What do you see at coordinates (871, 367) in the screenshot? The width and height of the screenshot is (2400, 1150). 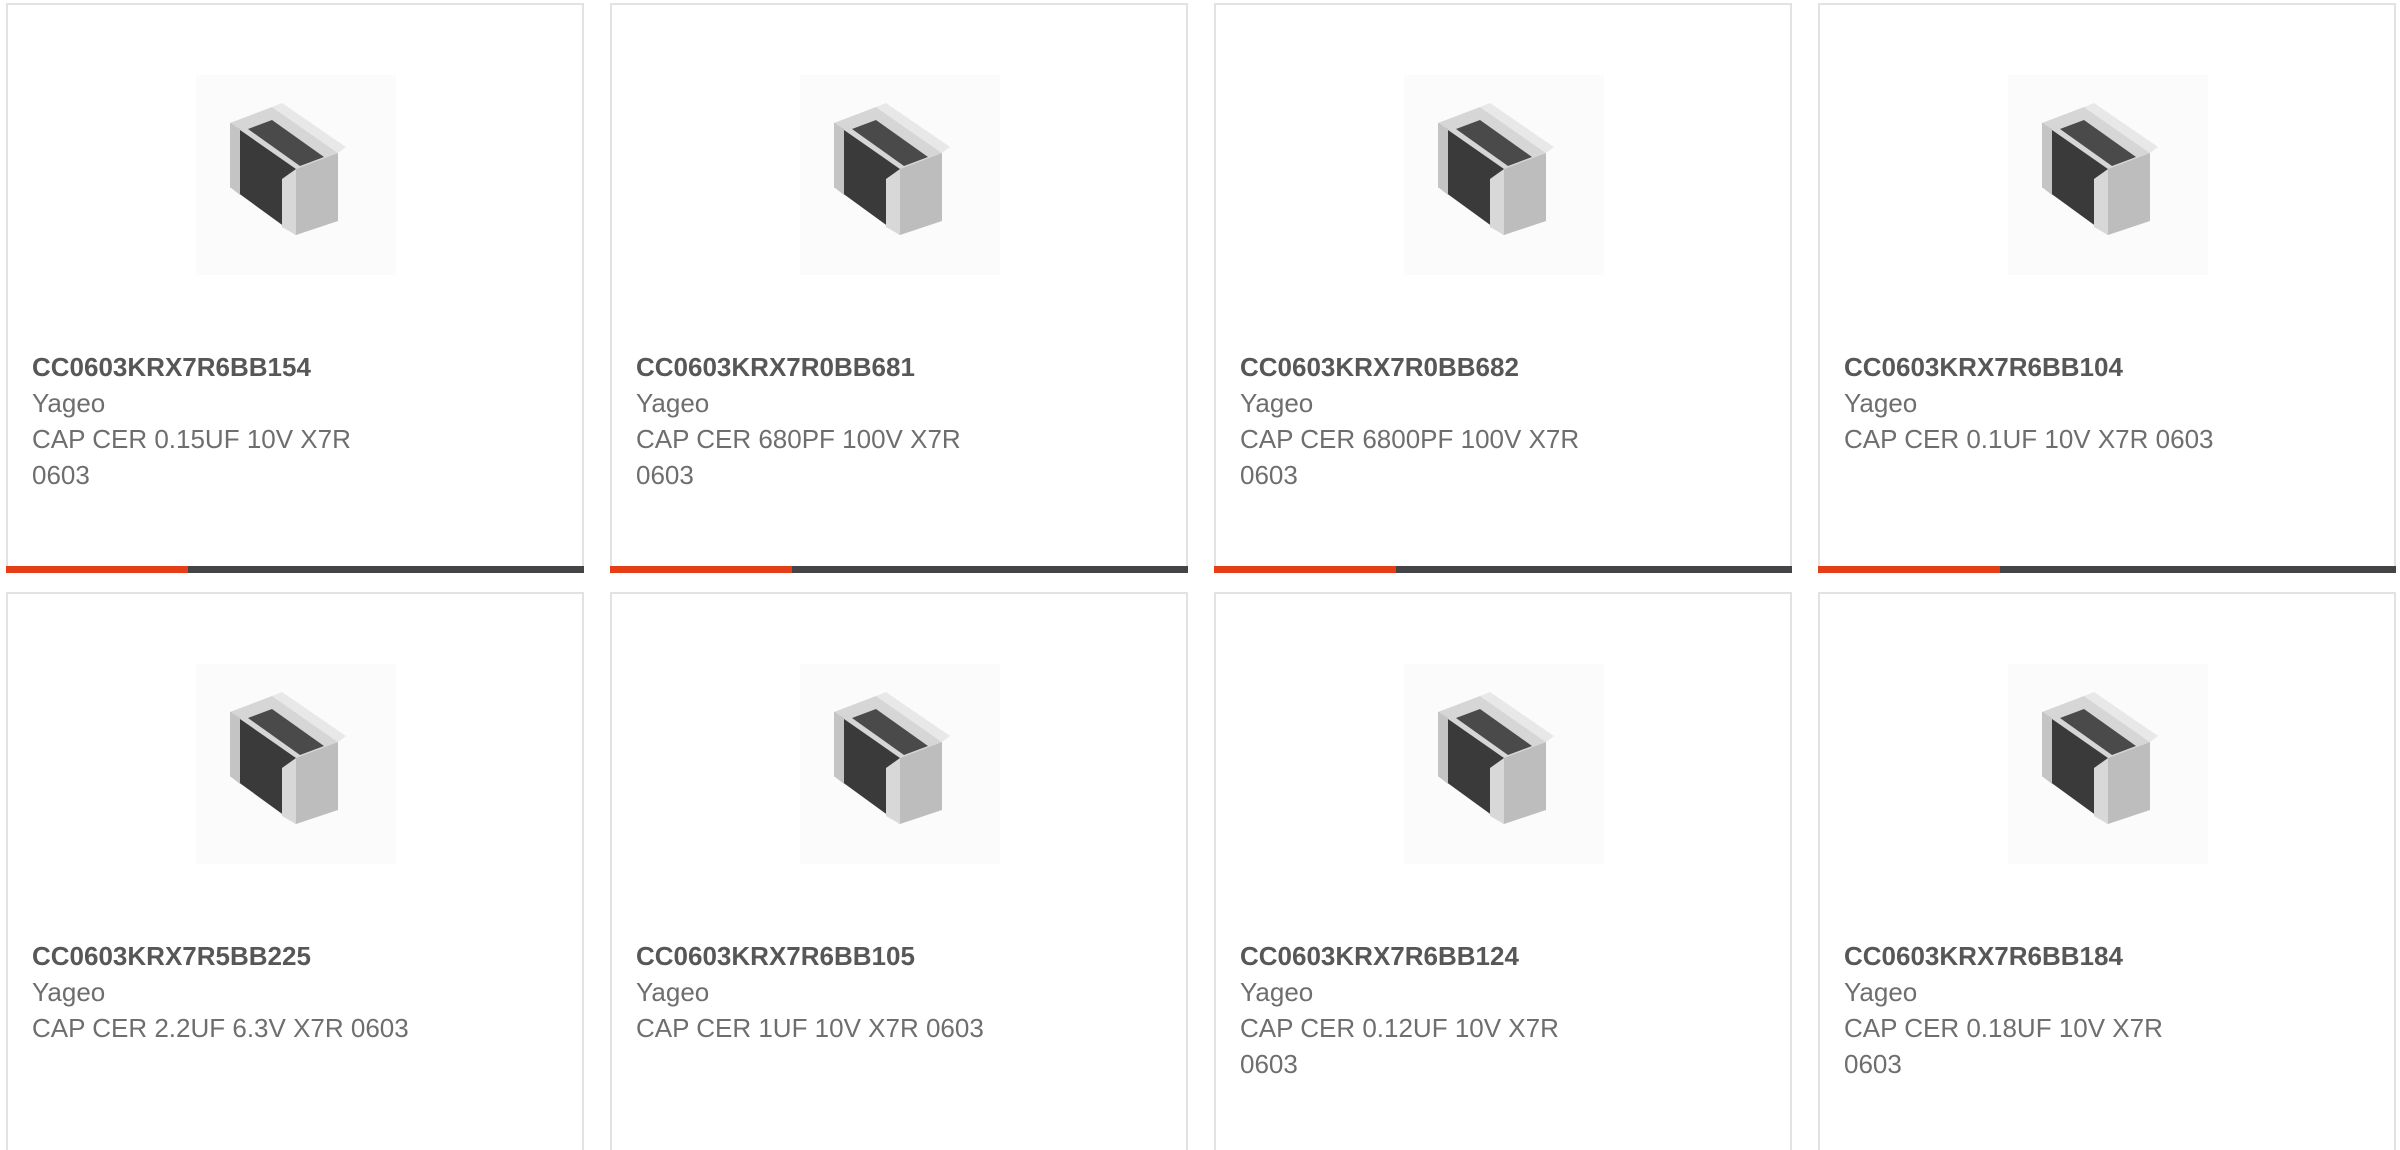 I see `part-number: CC0603KRX7R0BB681` at bounding box center [871, 367].